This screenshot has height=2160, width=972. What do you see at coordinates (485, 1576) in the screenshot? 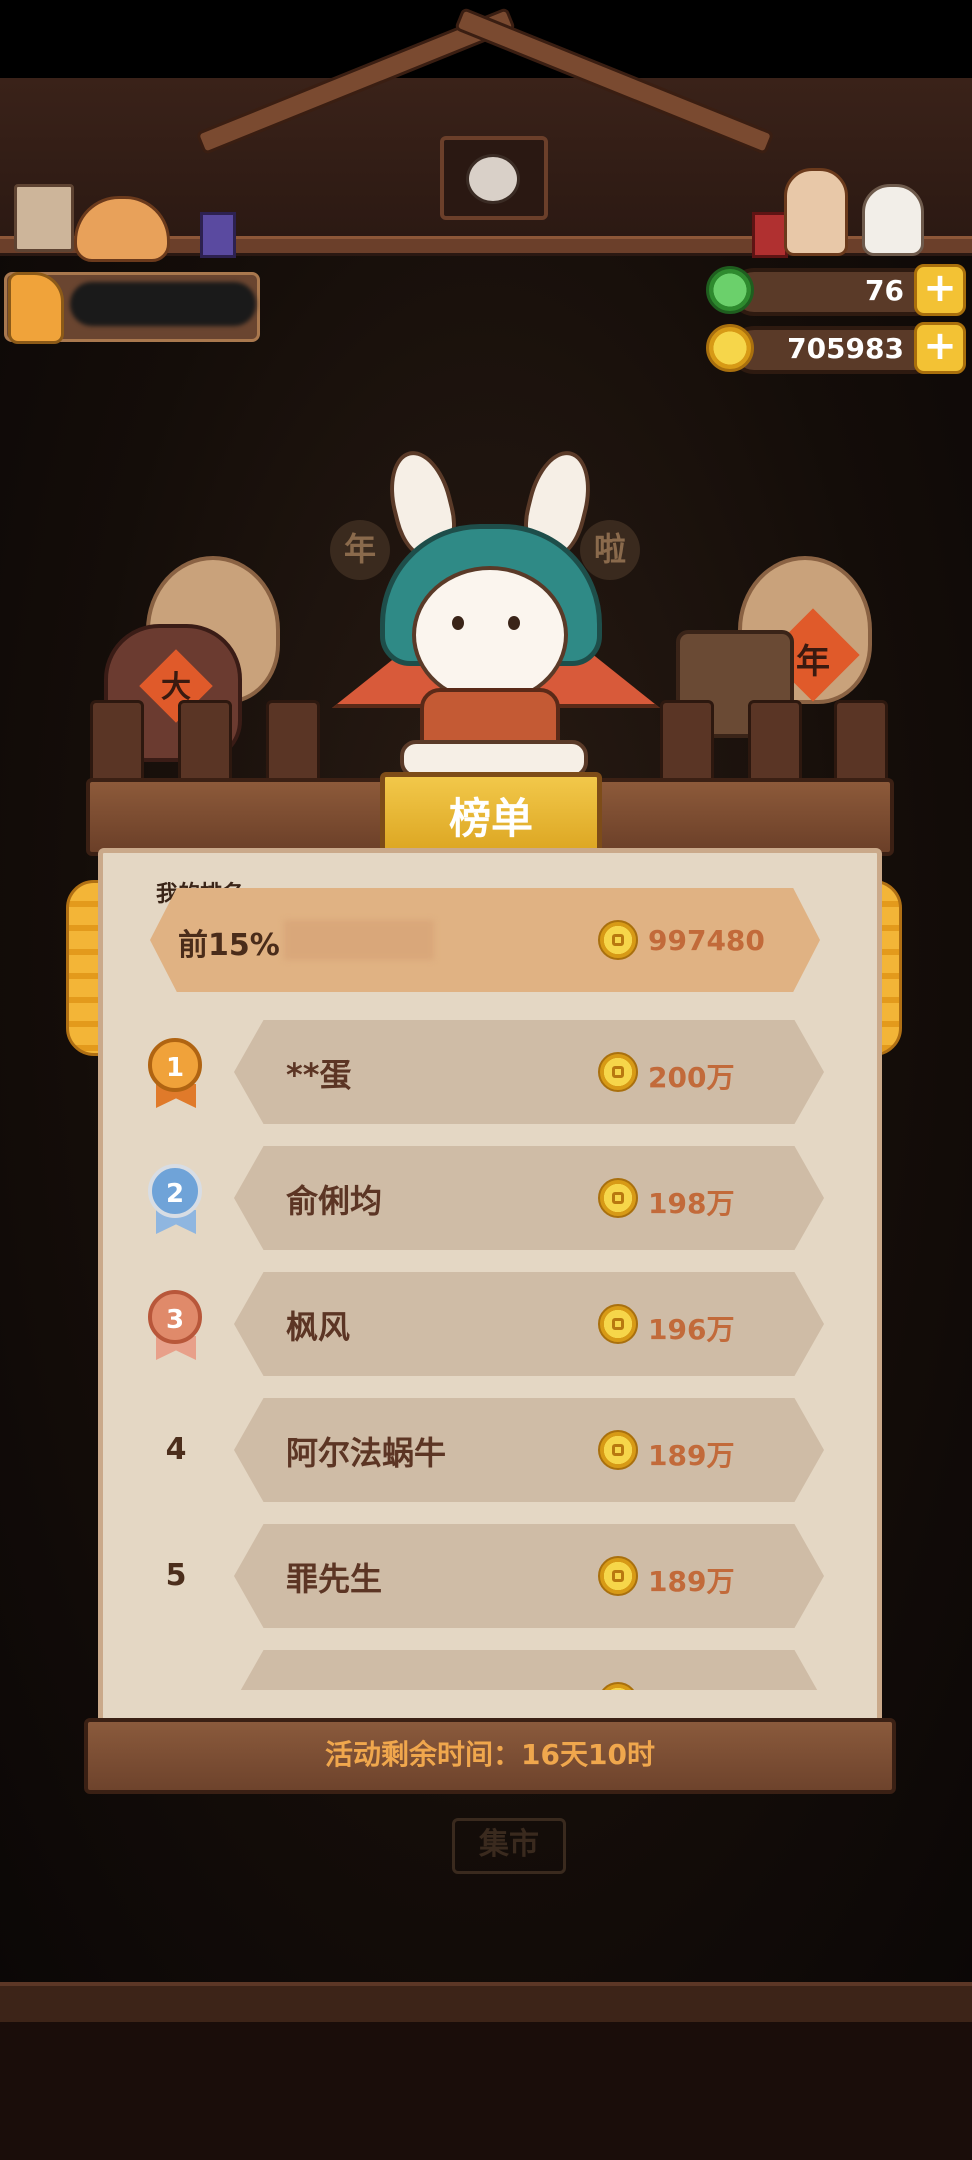
I see `table-row: 5 罪先生 189万` at bounding box center [485, 1576].